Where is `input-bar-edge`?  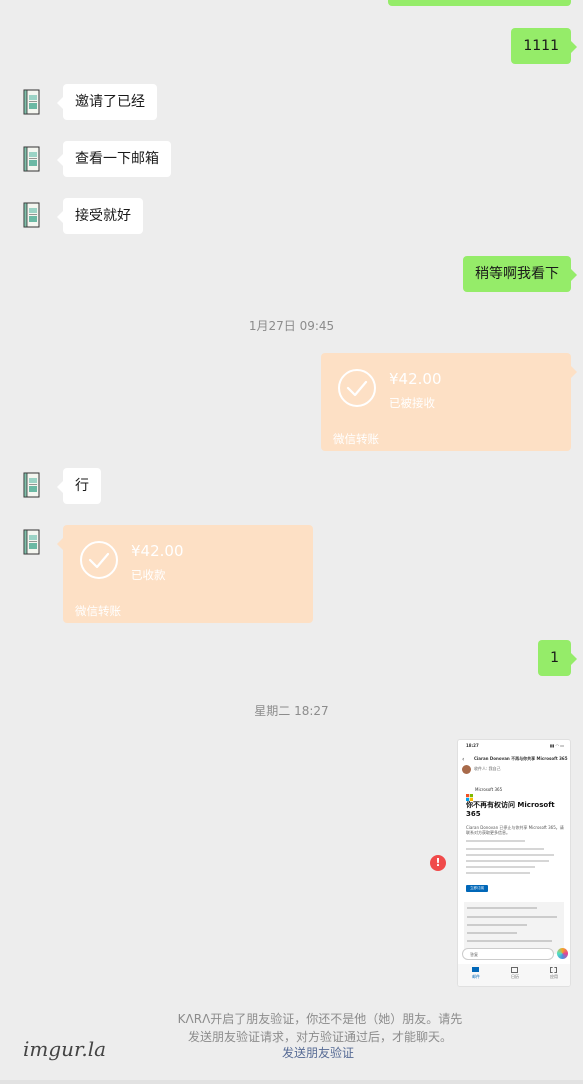
input-bar-edge is located at coordinates (291, 1082).